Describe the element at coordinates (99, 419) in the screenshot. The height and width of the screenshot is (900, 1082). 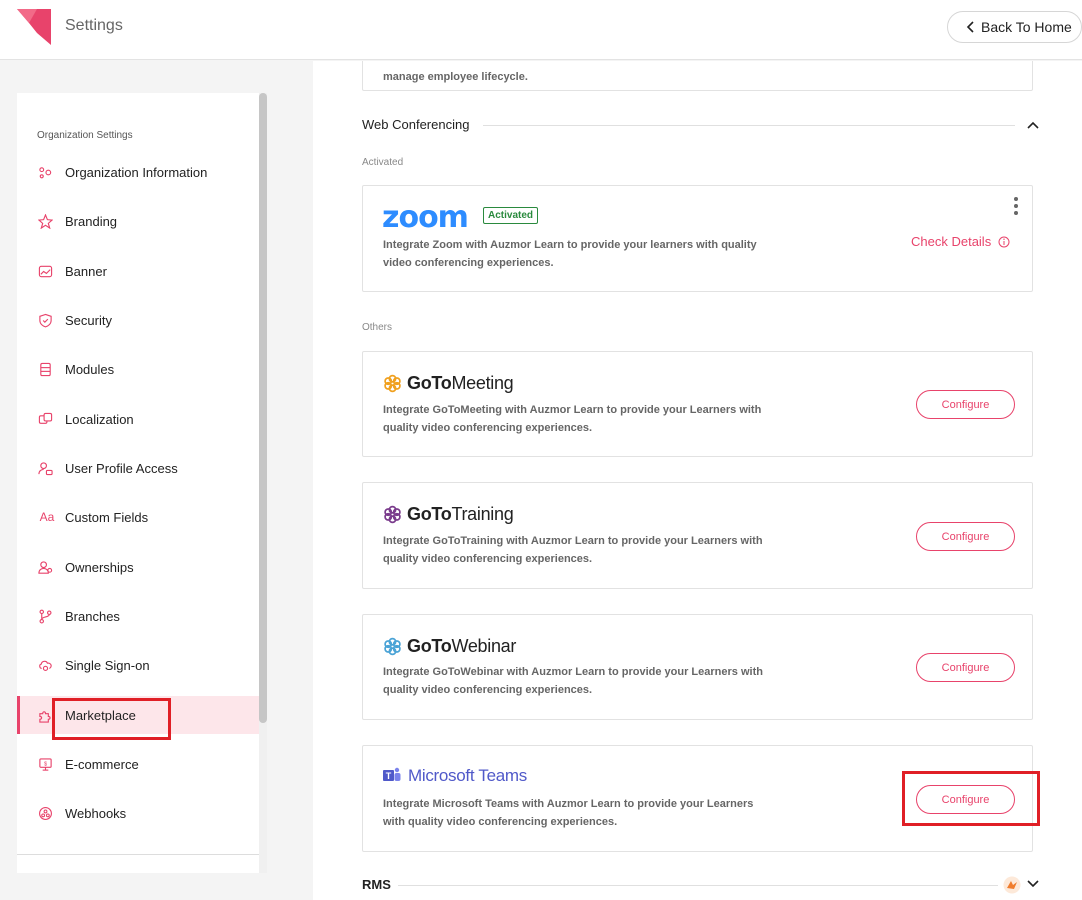
I see `sidebar-item-label: Localization` at that location.